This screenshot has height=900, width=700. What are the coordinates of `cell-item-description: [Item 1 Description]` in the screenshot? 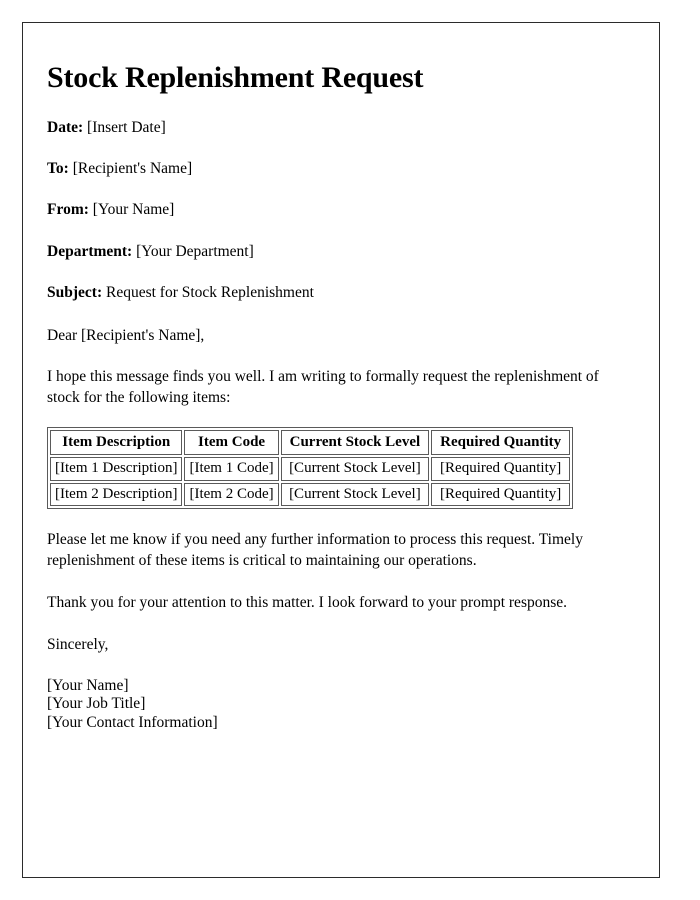 It's located at (116, 469).